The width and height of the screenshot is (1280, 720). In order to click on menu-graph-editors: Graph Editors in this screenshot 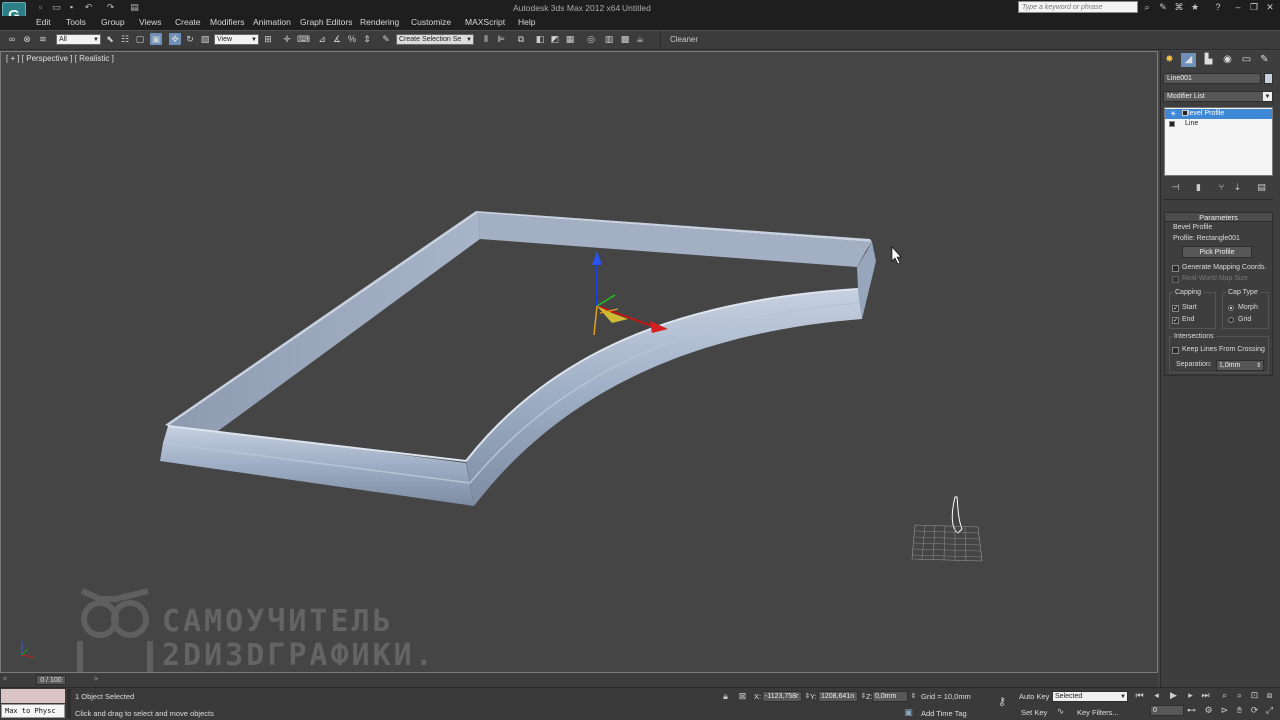, I will do `click(326, 22)`.